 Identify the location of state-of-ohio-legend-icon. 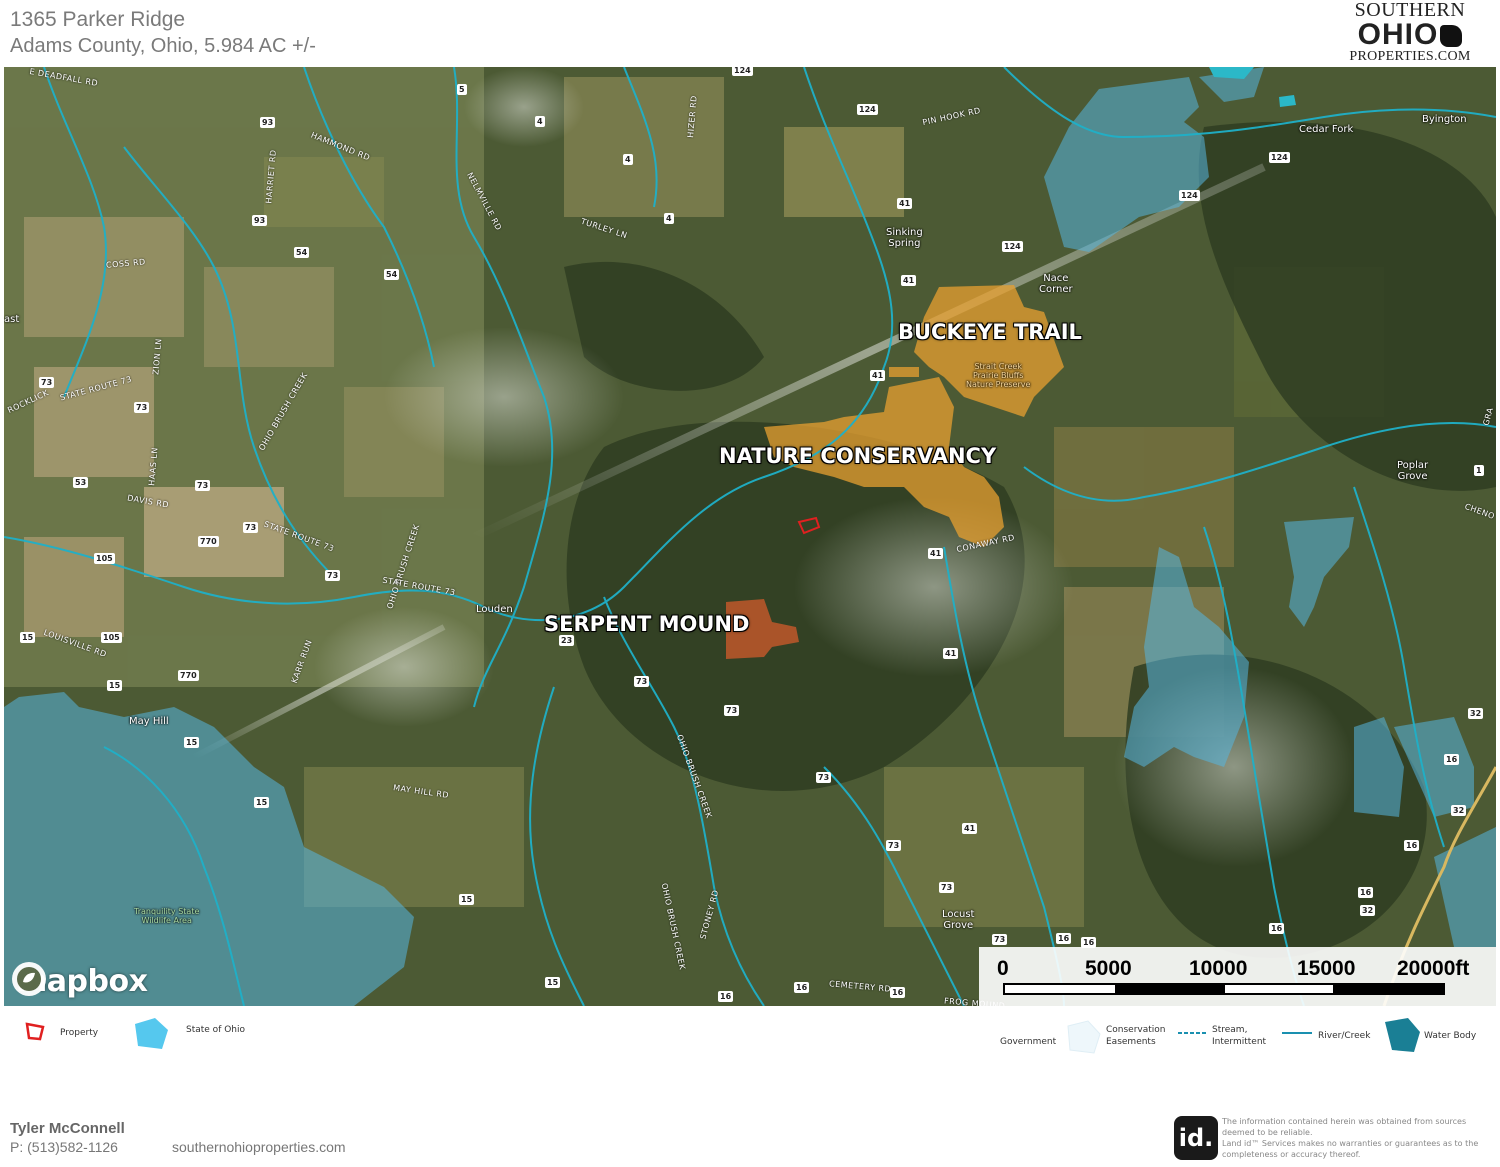
(151, 1033).